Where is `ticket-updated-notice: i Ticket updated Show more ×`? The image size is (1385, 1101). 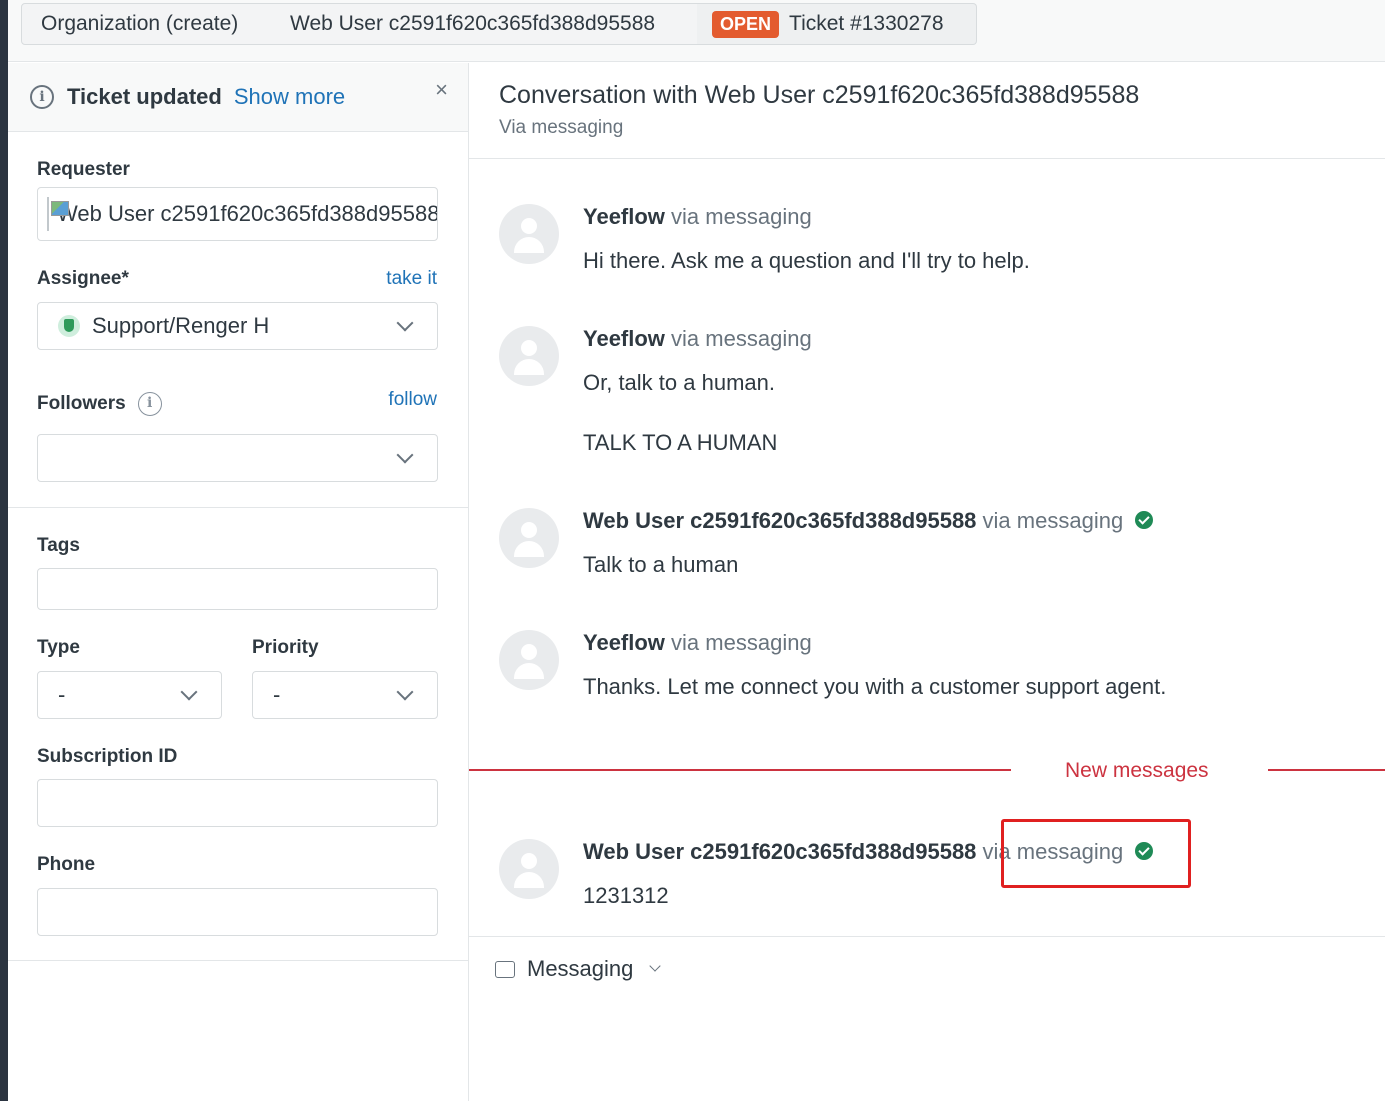
ticket-updated-notice: i Ticket updated Show more × is located at coordinates (238, 97).